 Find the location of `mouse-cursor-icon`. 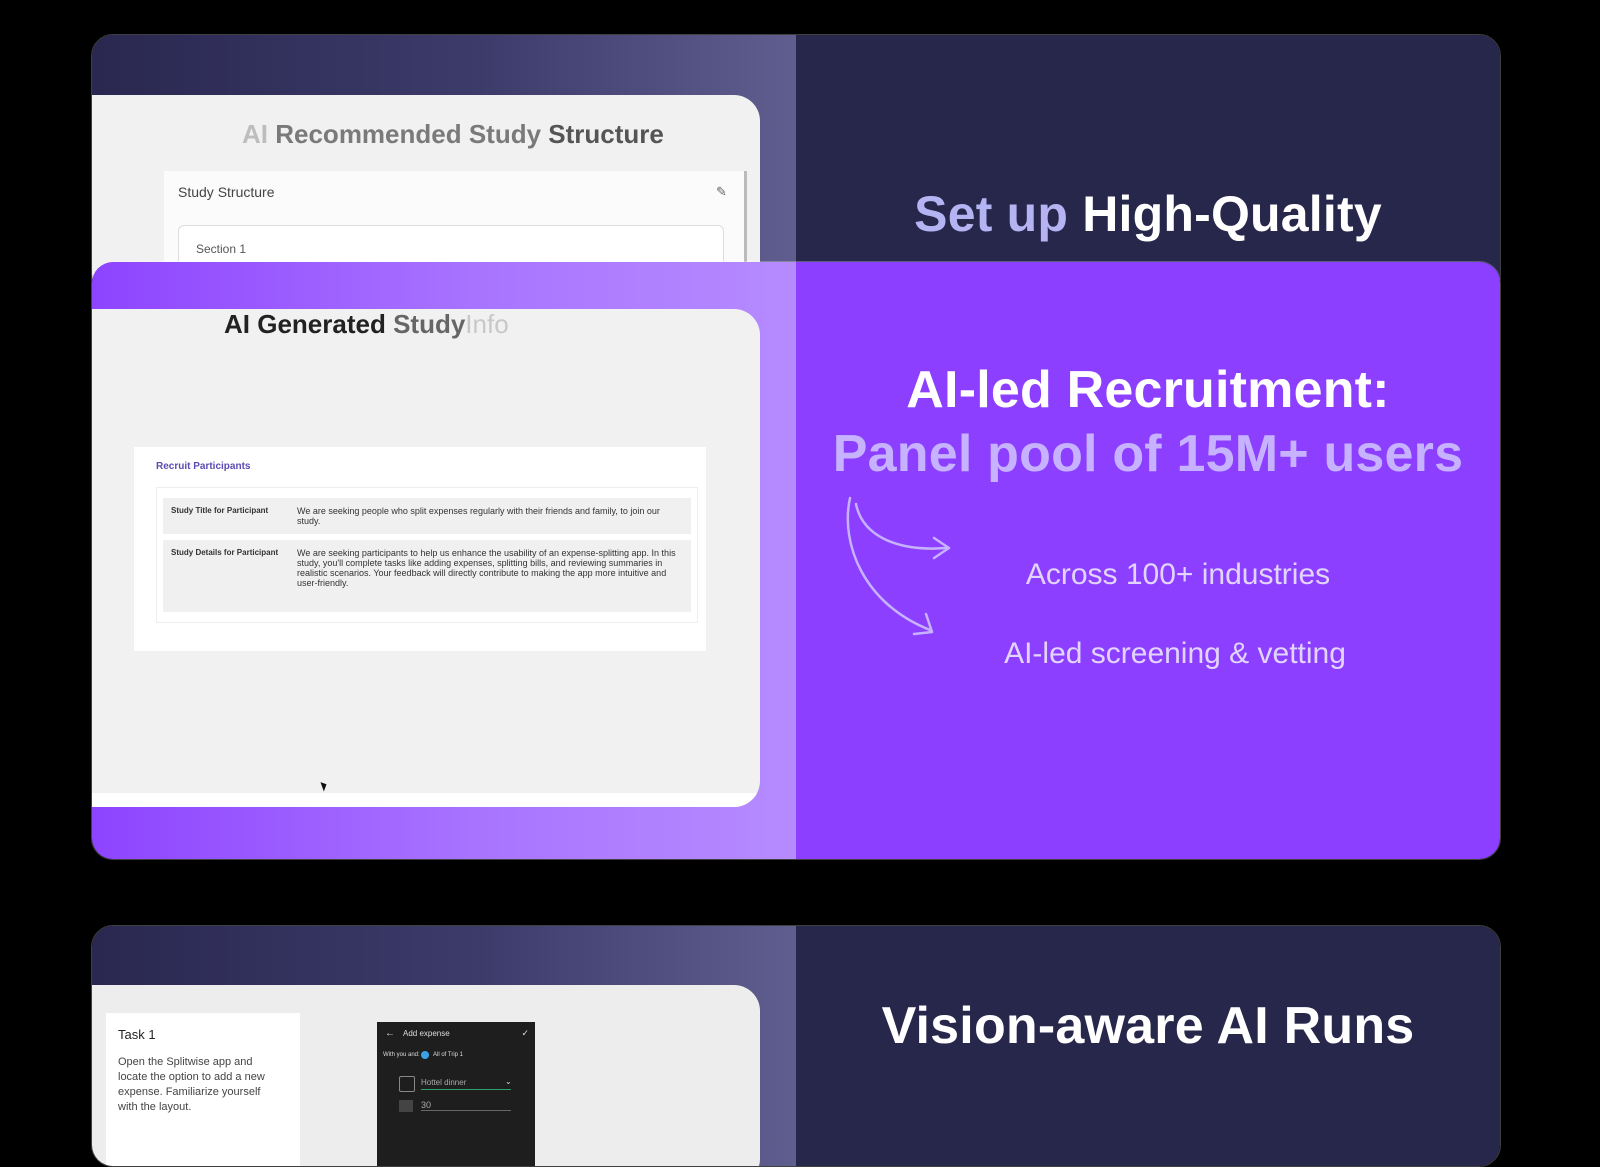

mouse-cursor-icon is located at coordinates (324, 786).